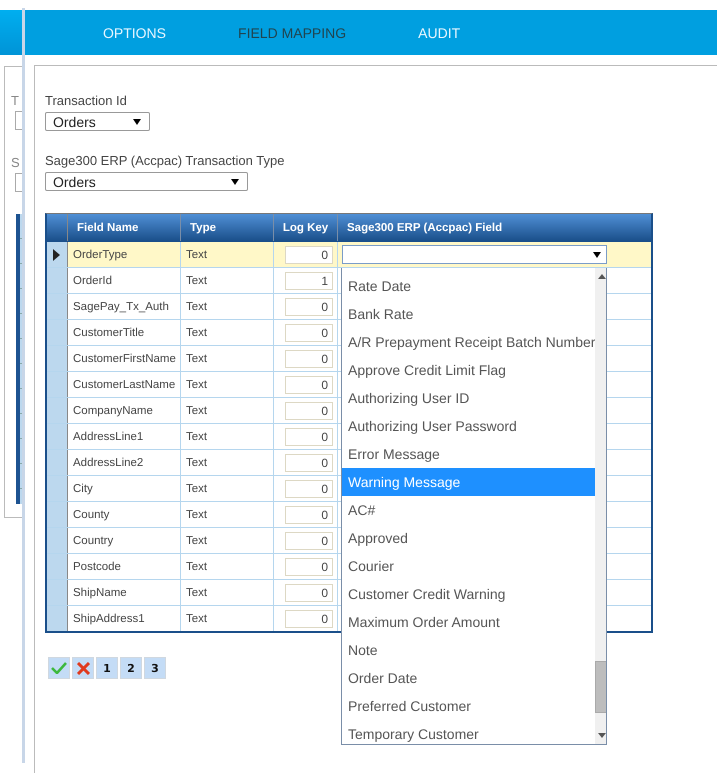  Describe the element at coordinates (97, 566) in the screenshot. I see `table-cell: Postcode` at that location.